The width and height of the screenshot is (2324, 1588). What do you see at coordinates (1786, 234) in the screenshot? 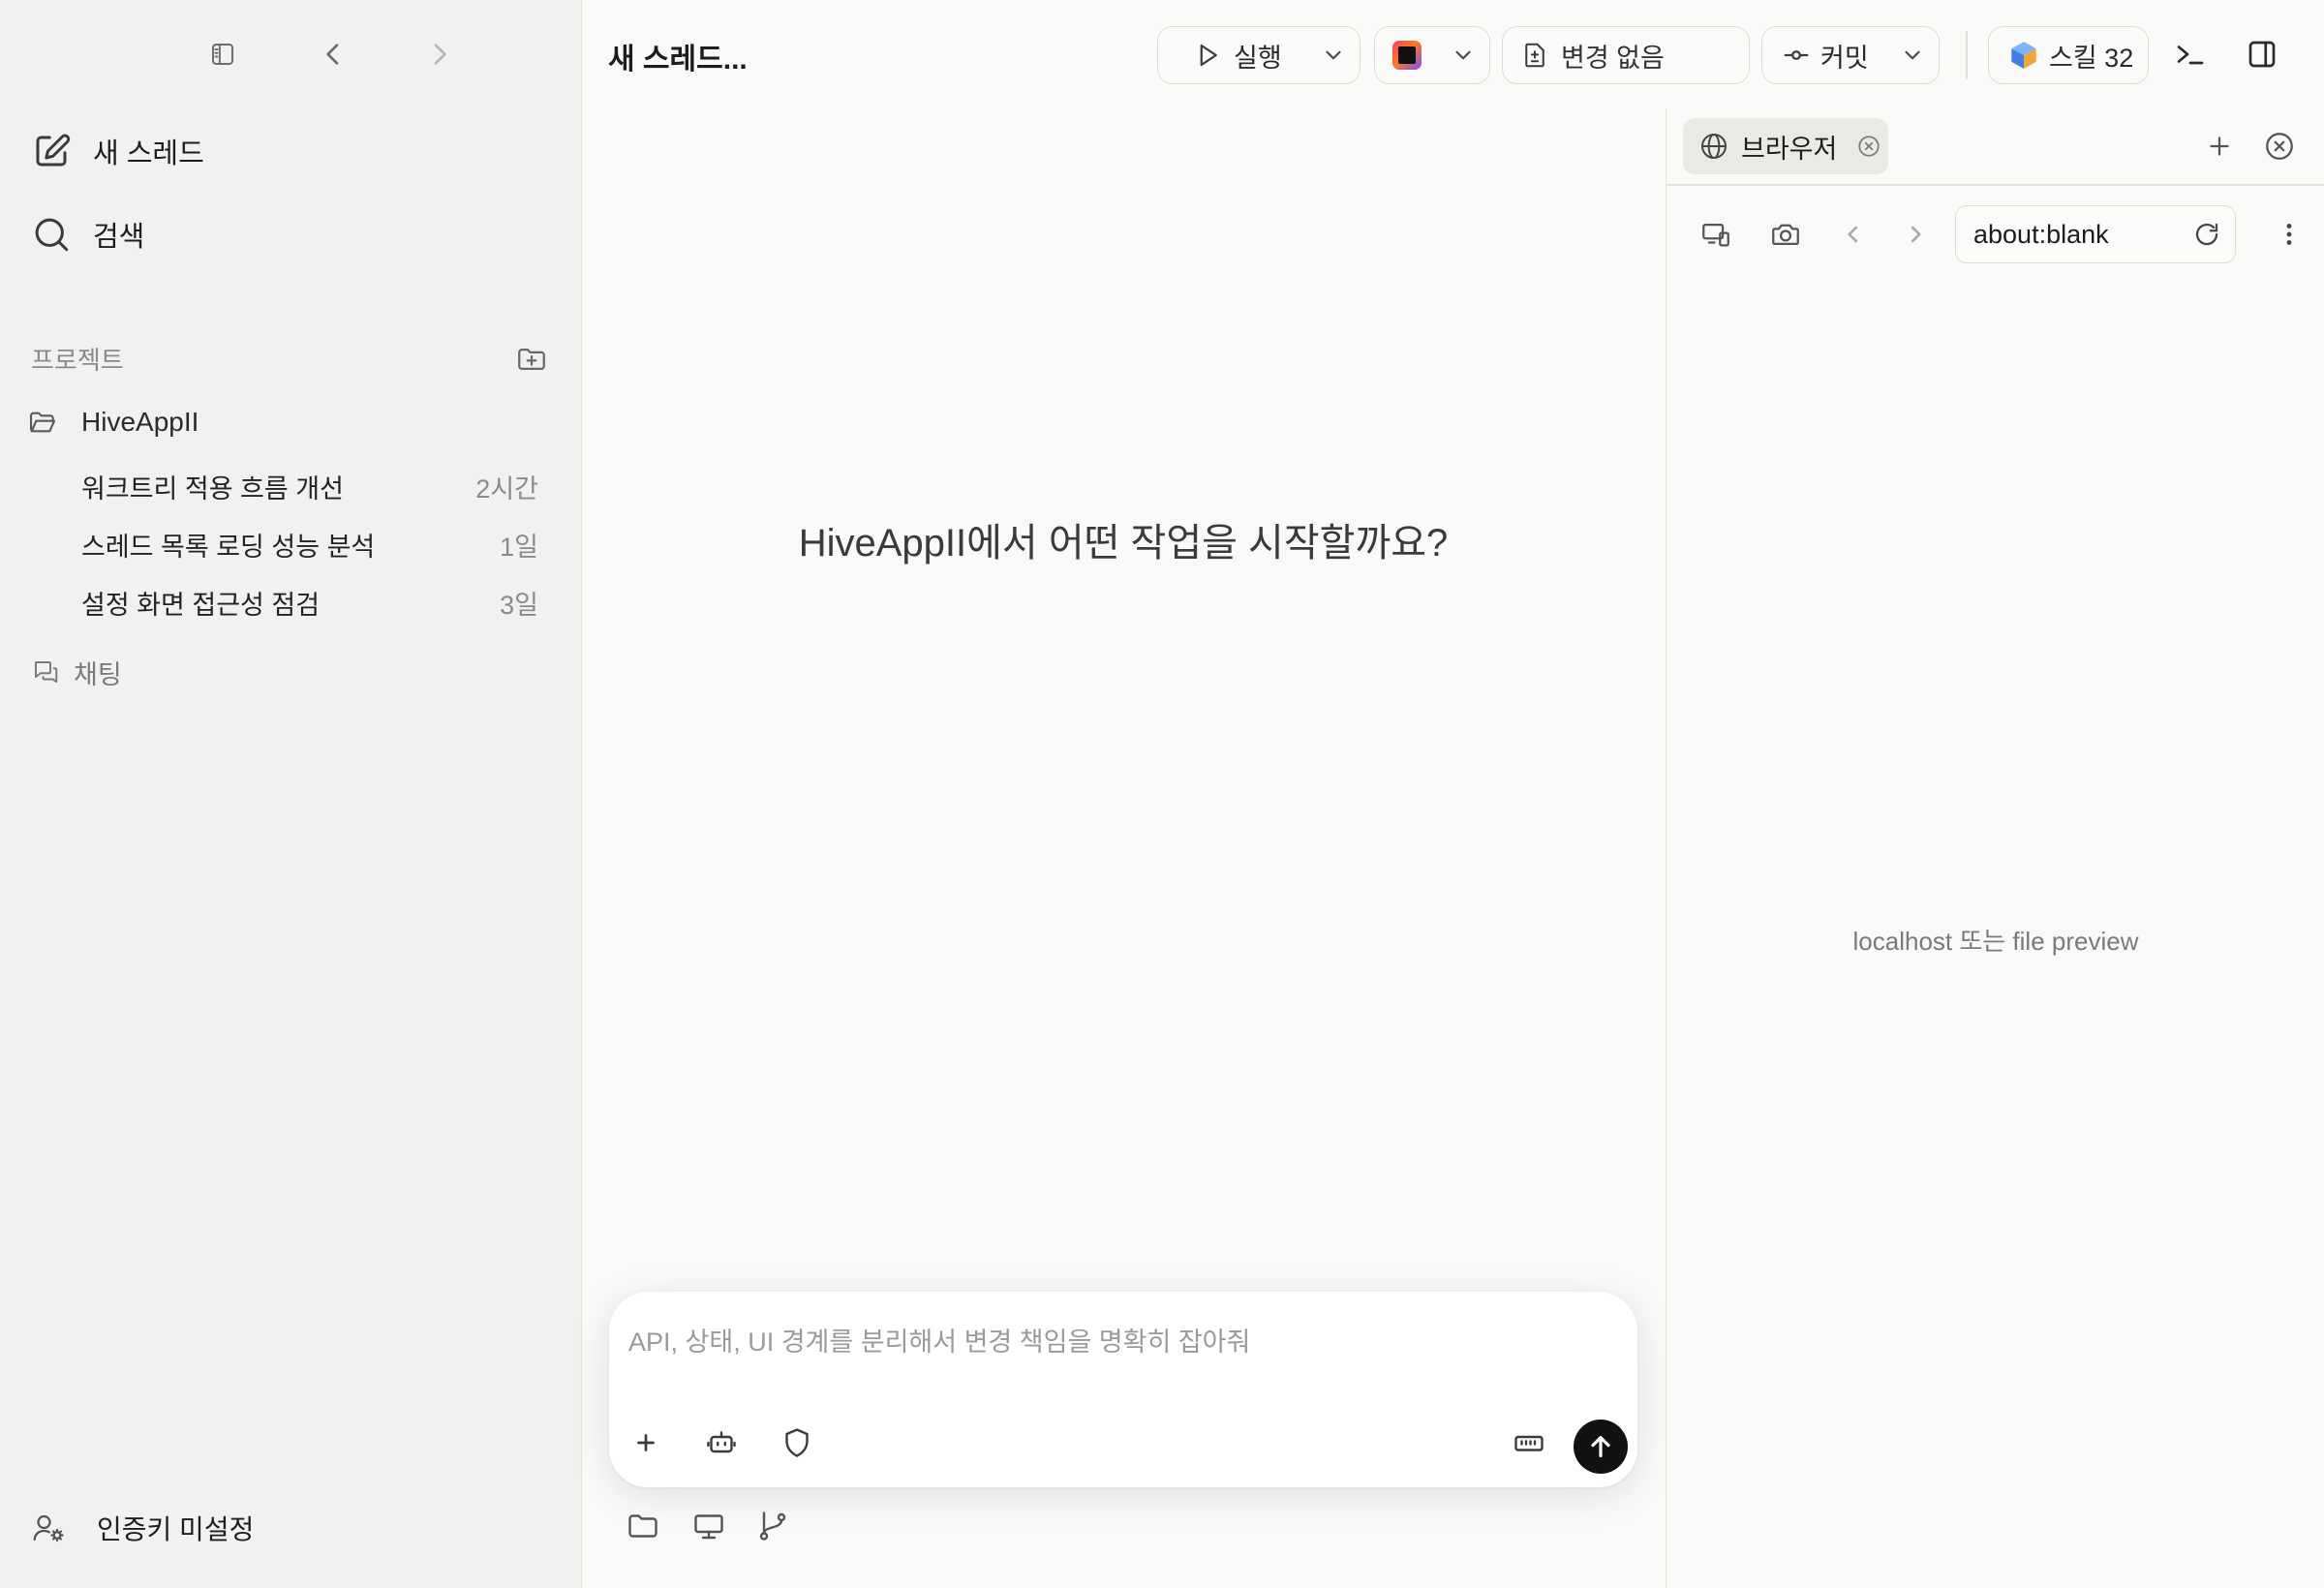
I see `camera-icon` at bounding box center [1786, 234].